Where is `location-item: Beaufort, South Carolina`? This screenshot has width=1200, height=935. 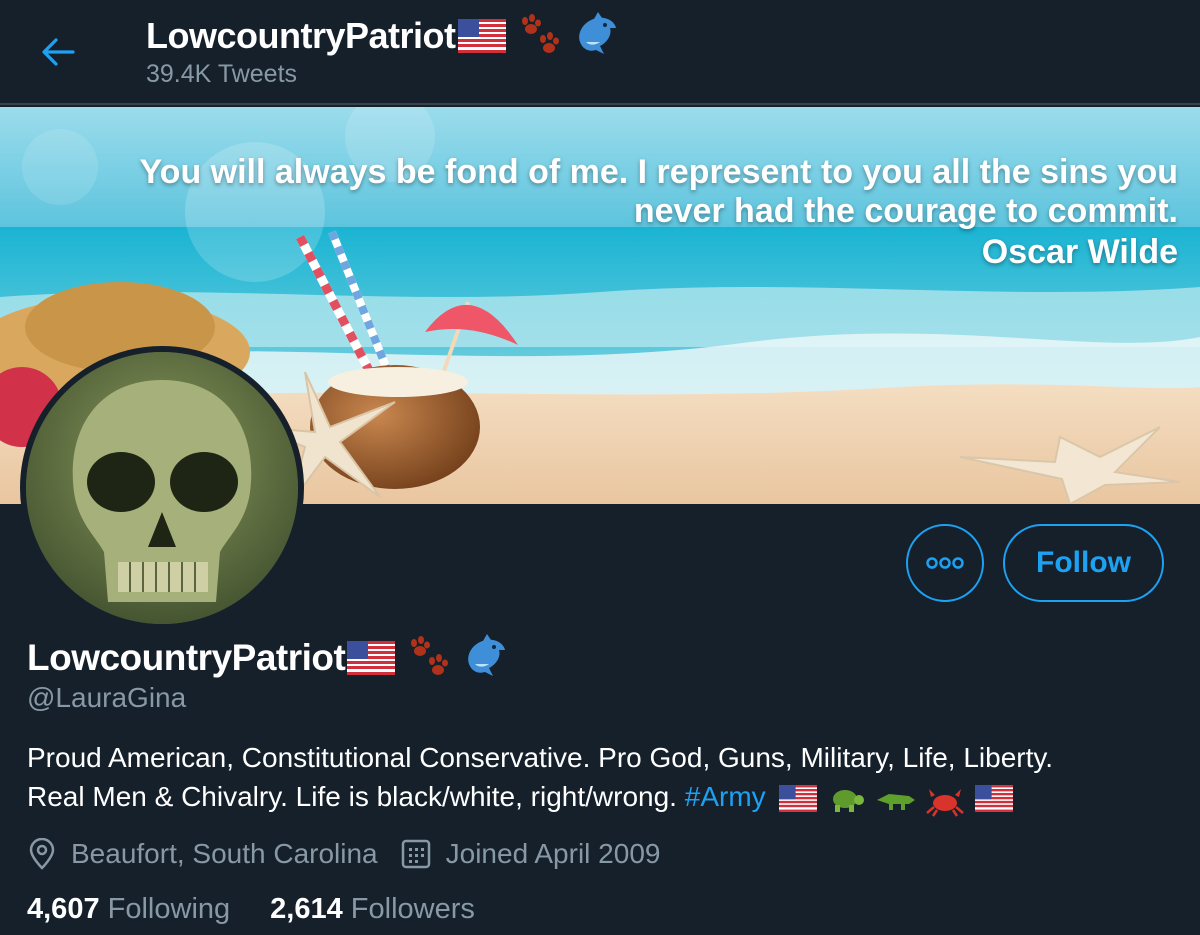 location-item: Beaufort, South Carolina is located at coordinates (202, 854).